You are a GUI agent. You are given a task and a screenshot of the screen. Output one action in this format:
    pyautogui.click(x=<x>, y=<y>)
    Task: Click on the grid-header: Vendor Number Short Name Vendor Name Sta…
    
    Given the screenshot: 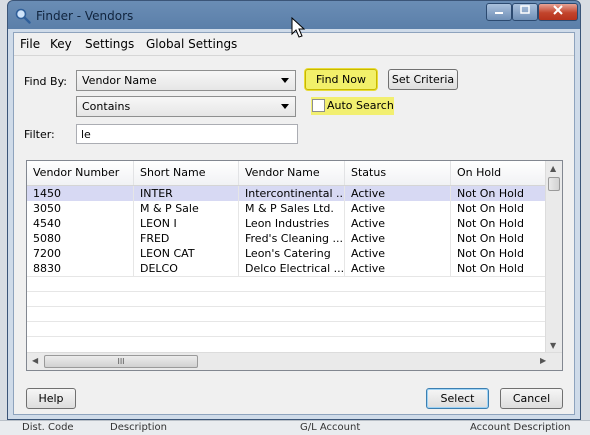 What is the action you would take?
    pyautogui.click(x=287, y=173)
    